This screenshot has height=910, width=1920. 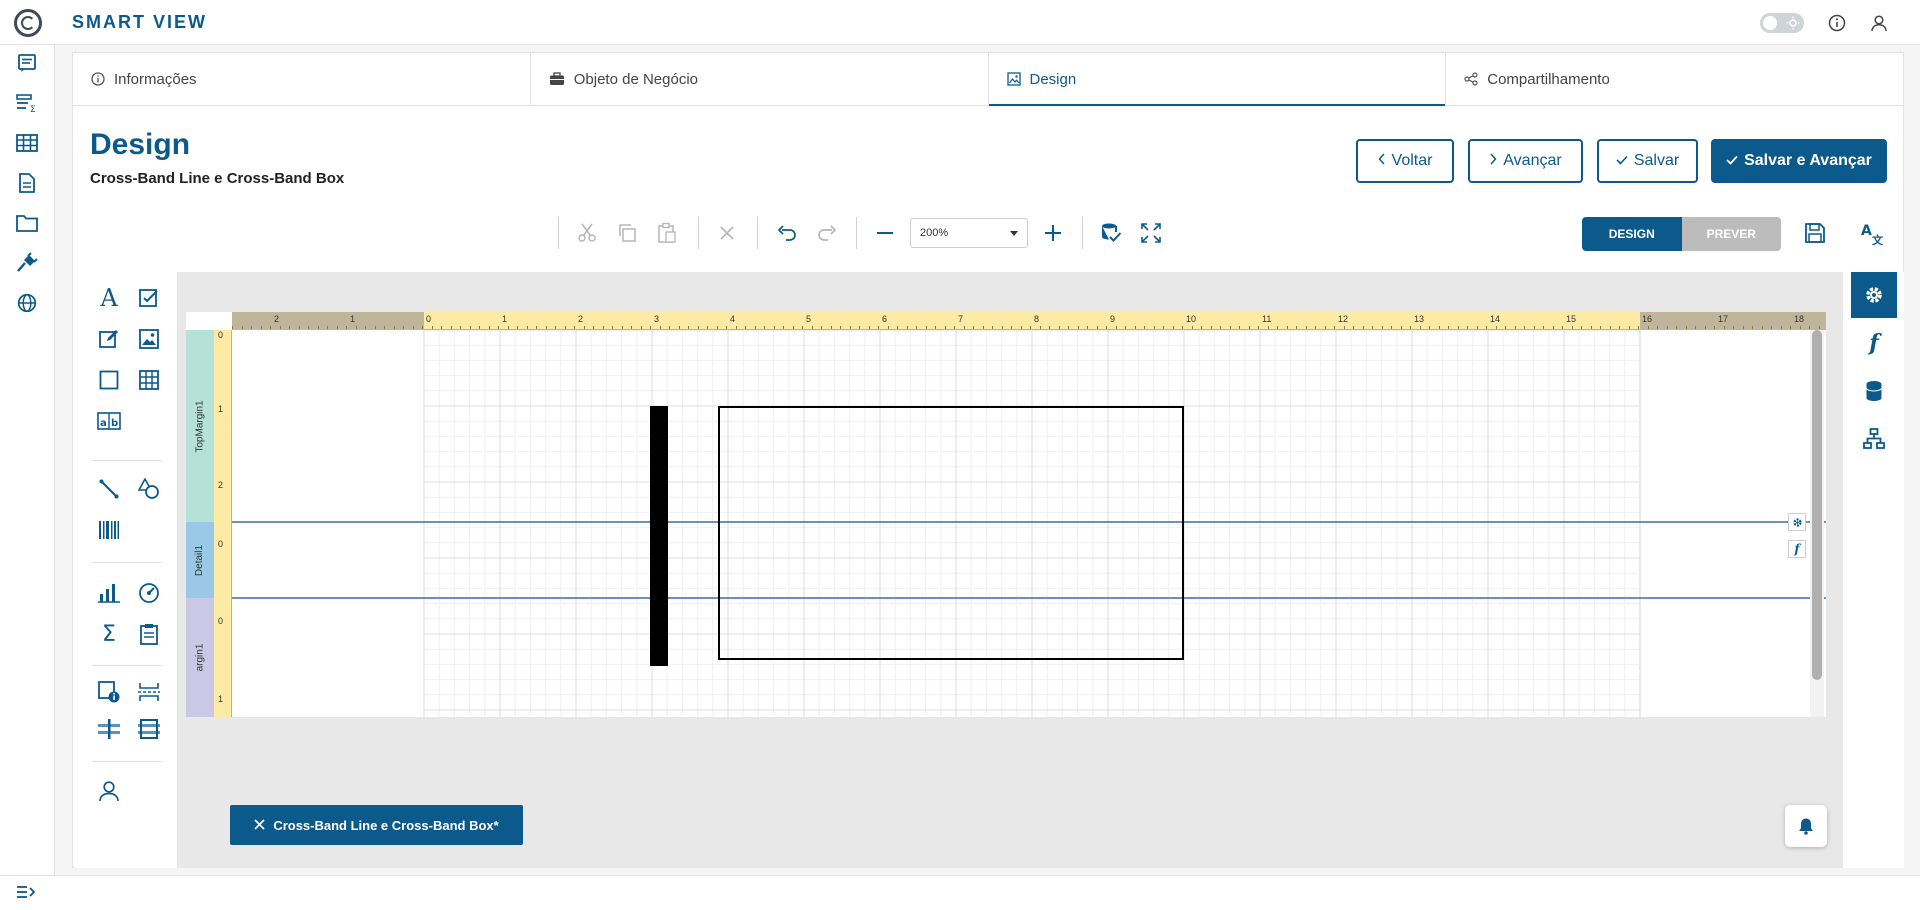 What do you see at coordinates (1874, 343) in the screenshot?
I see `expression-function-icon: f` at bounding box center [1874, 343].